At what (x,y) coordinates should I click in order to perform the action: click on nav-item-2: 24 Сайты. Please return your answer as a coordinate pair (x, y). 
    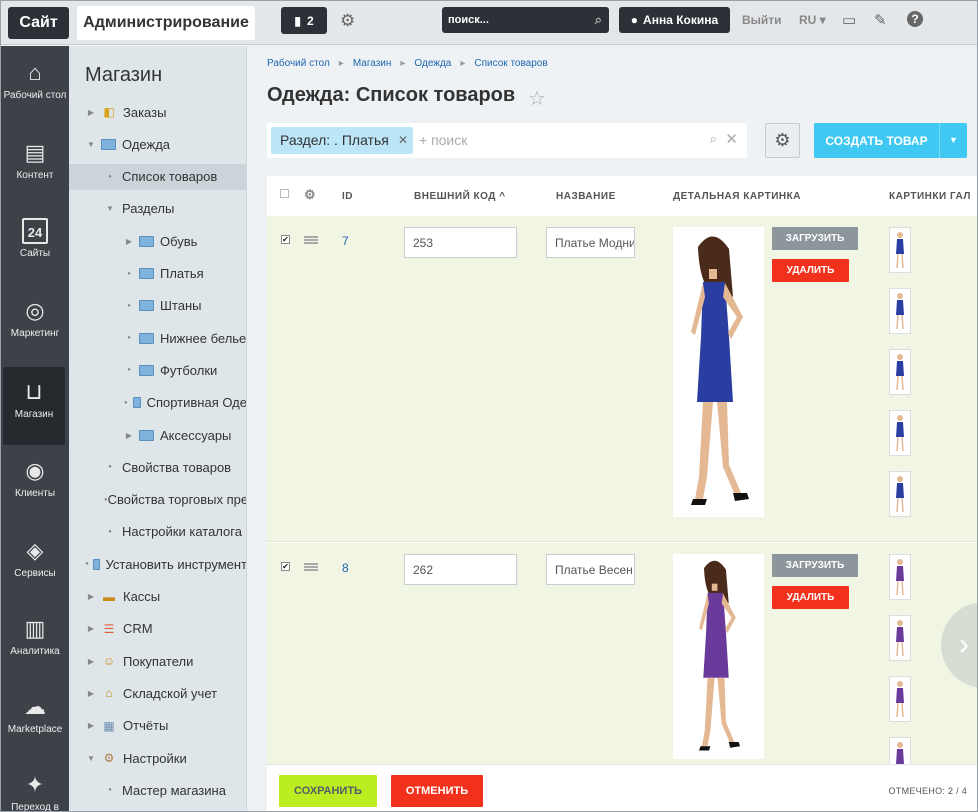
    Looking at the image, I should click on (35, 245).